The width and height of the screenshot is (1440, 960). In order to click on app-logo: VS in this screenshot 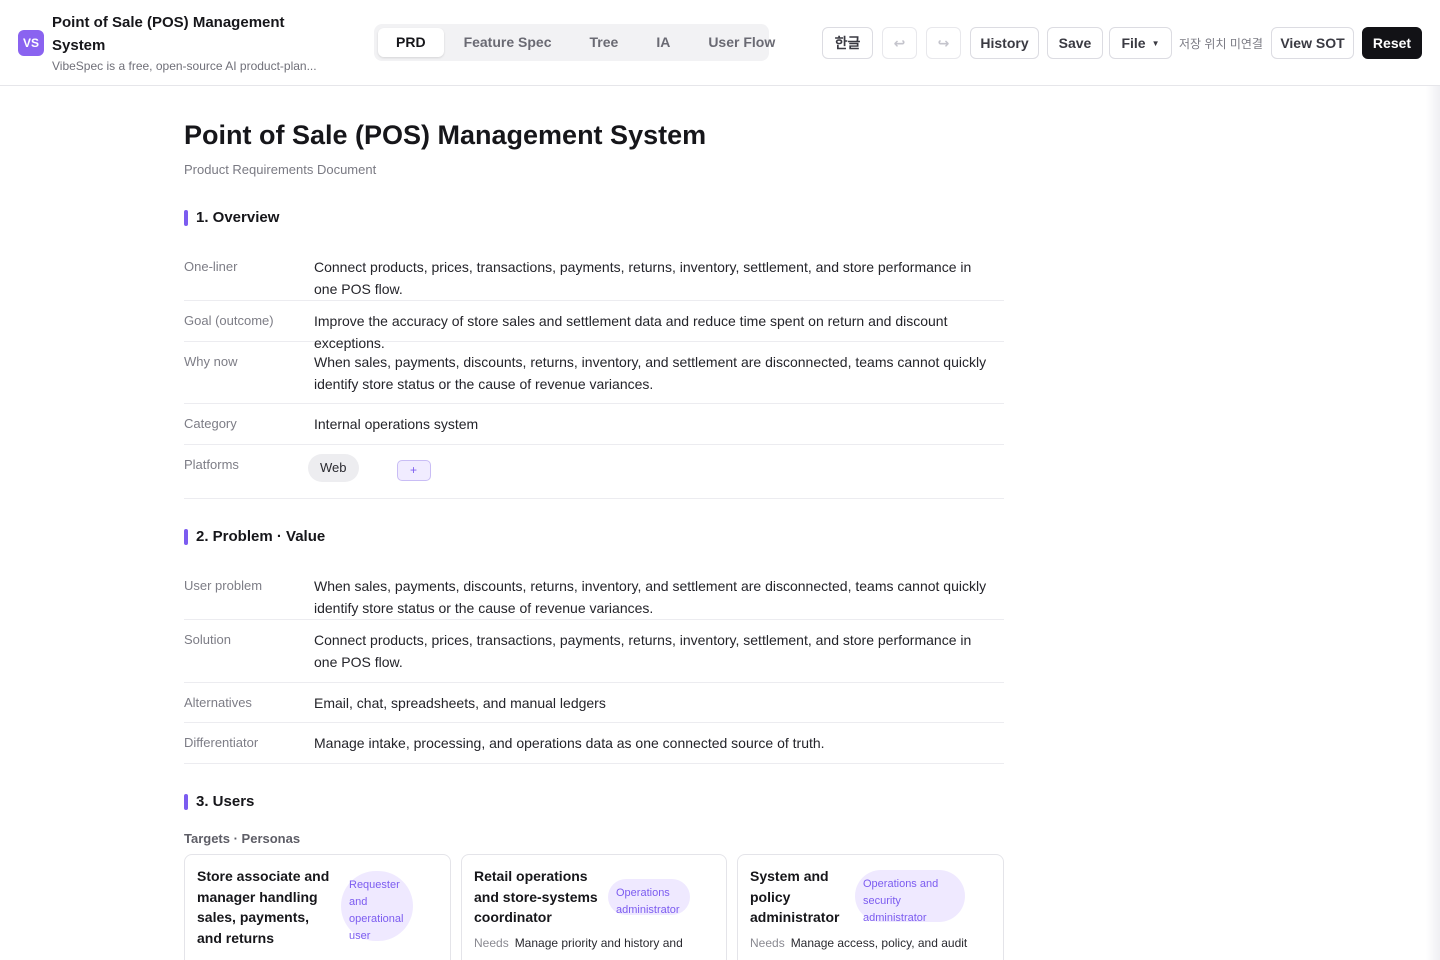, I will do `click(31, 43)`.